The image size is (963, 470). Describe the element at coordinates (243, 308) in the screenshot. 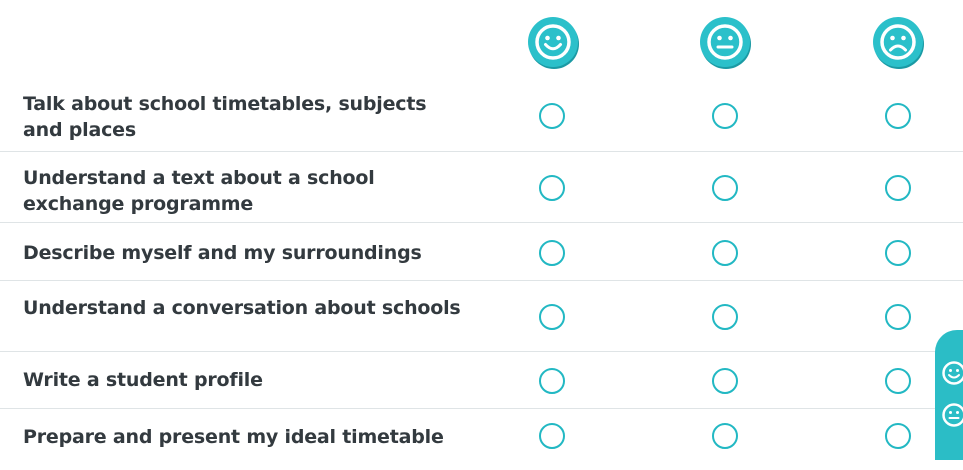

I see `row-label: Understand a conversation about schools` at that location.